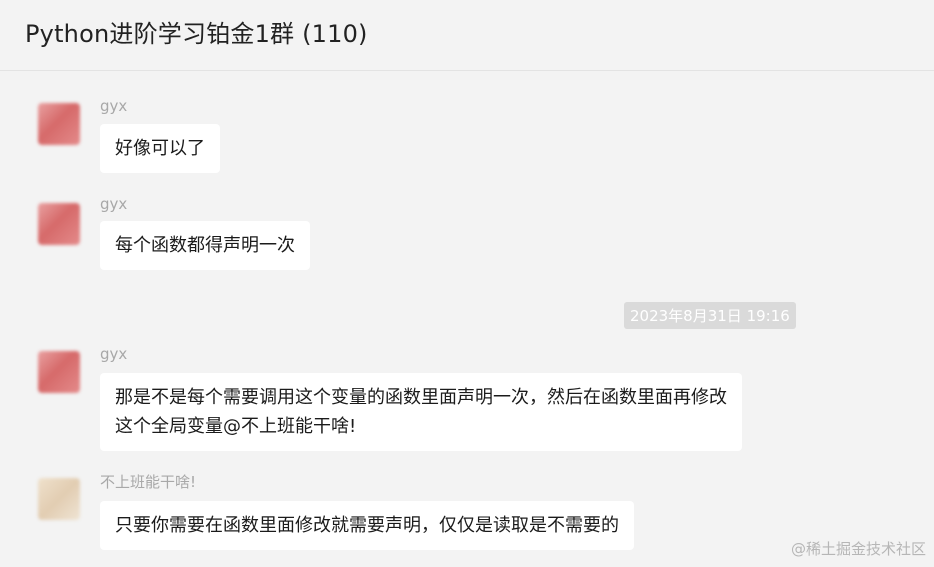 The height and width of the screenshot is (567, 934). Describe the element at coordinates (467, 35) in the screenshot. I see `chat-header: Python进阶学习铂金1群 (110)` at that location.